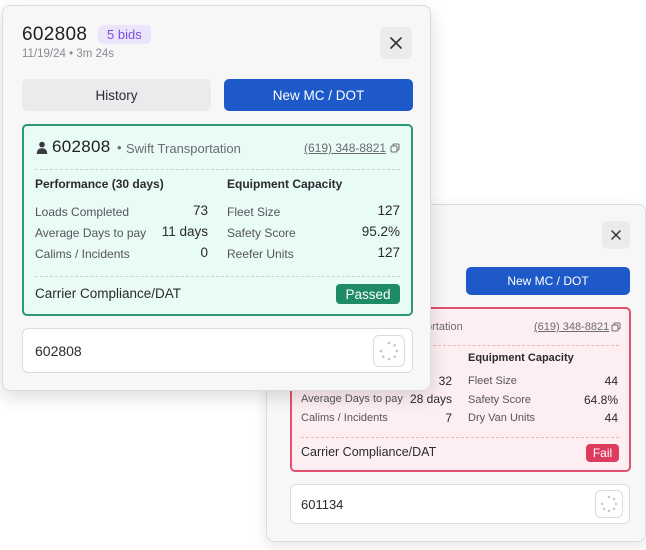 This screenshot has height=550, width=646. What do you see at coordinates (204, 252) in the screenshot?
I see `incidents-value: 0` at bounding box center [204, 252].